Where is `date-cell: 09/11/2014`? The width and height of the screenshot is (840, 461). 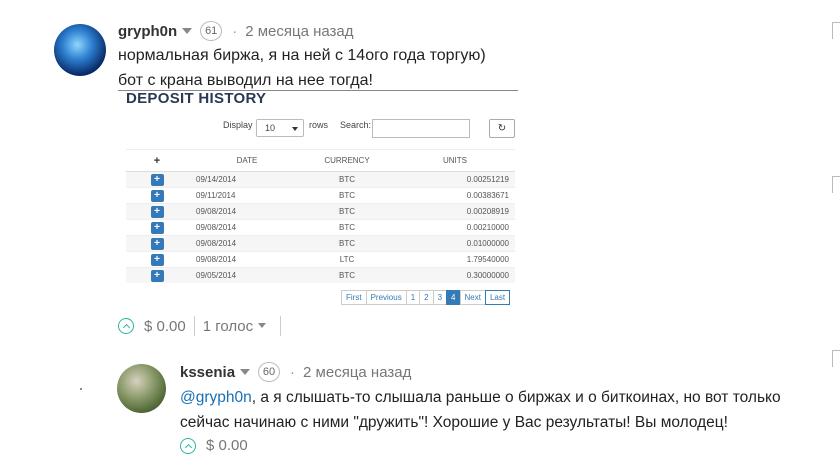
date-cell: 09/11/2014 is located at coordinates (243, 195).